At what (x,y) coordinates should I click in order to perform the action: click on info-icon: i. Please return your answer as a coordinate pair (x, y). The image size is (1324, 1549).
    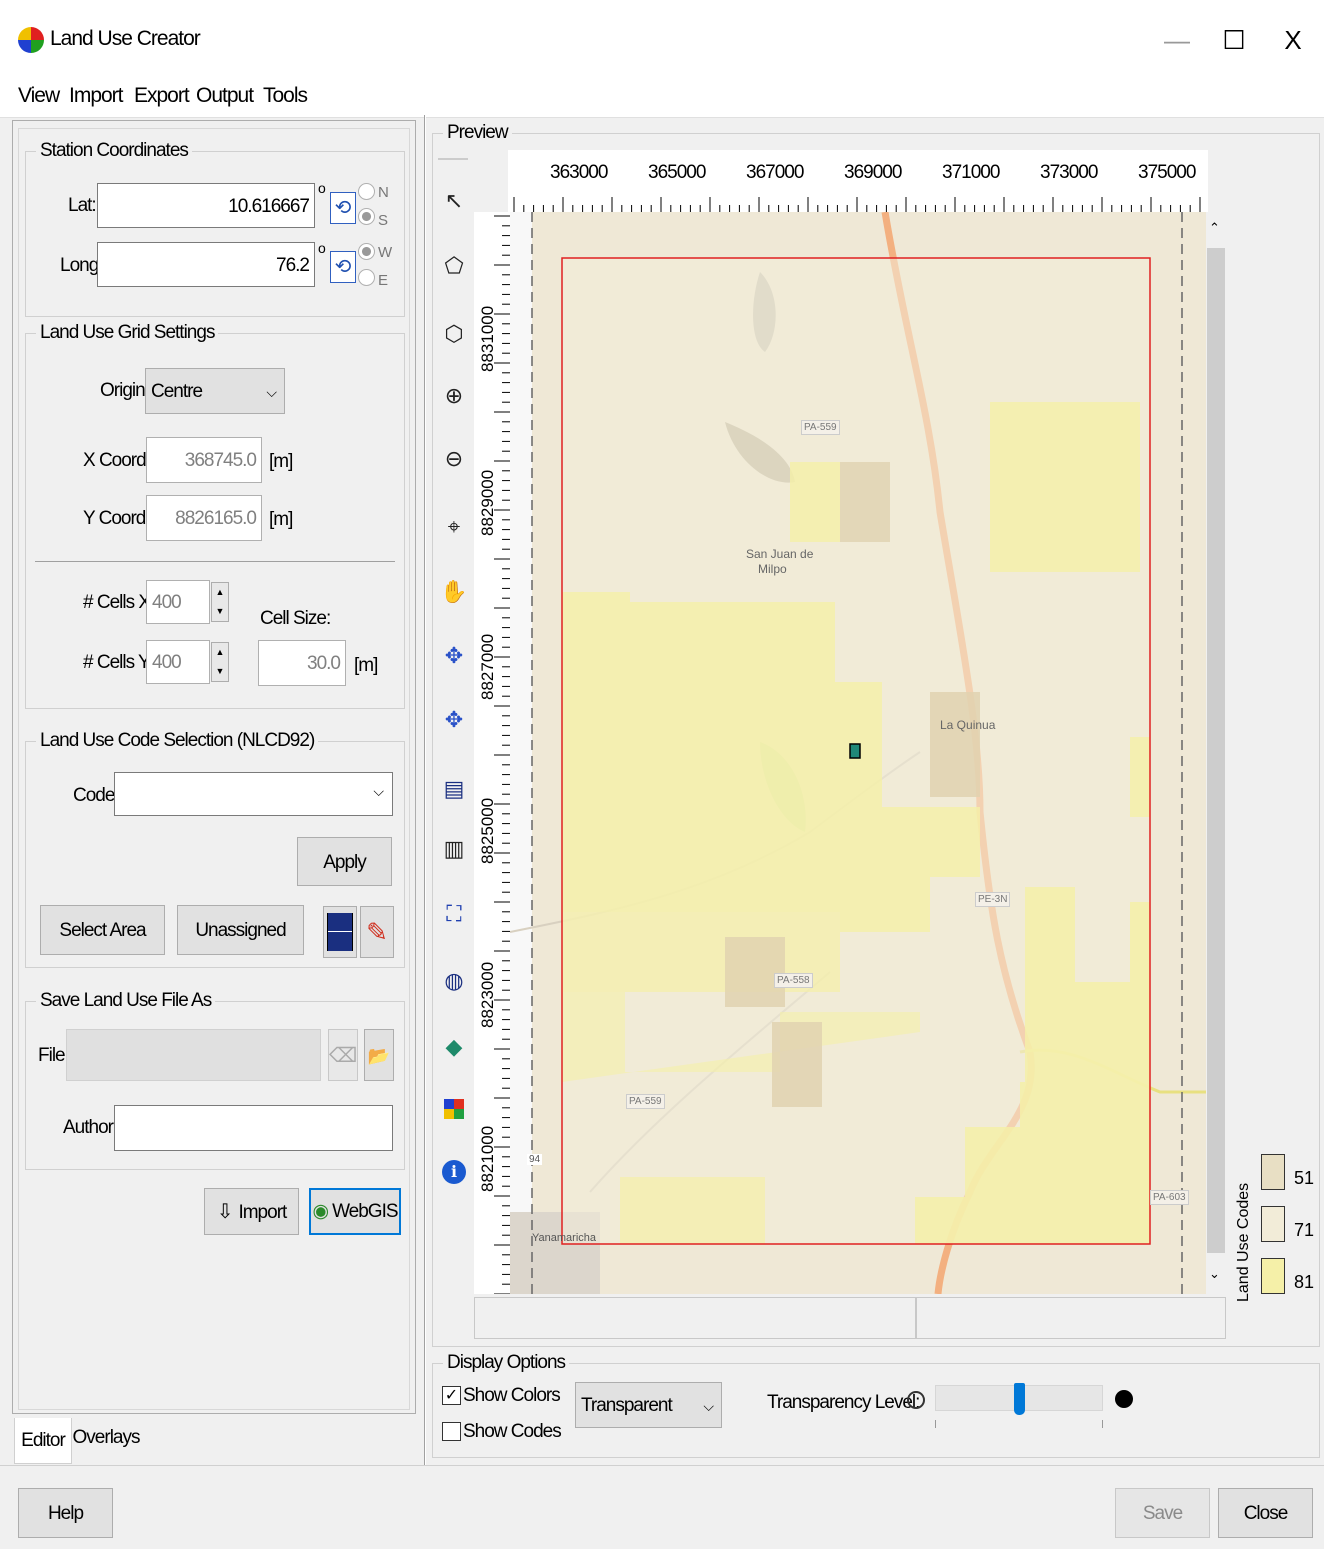
    Looking at the image, I should click on (454, 1172).